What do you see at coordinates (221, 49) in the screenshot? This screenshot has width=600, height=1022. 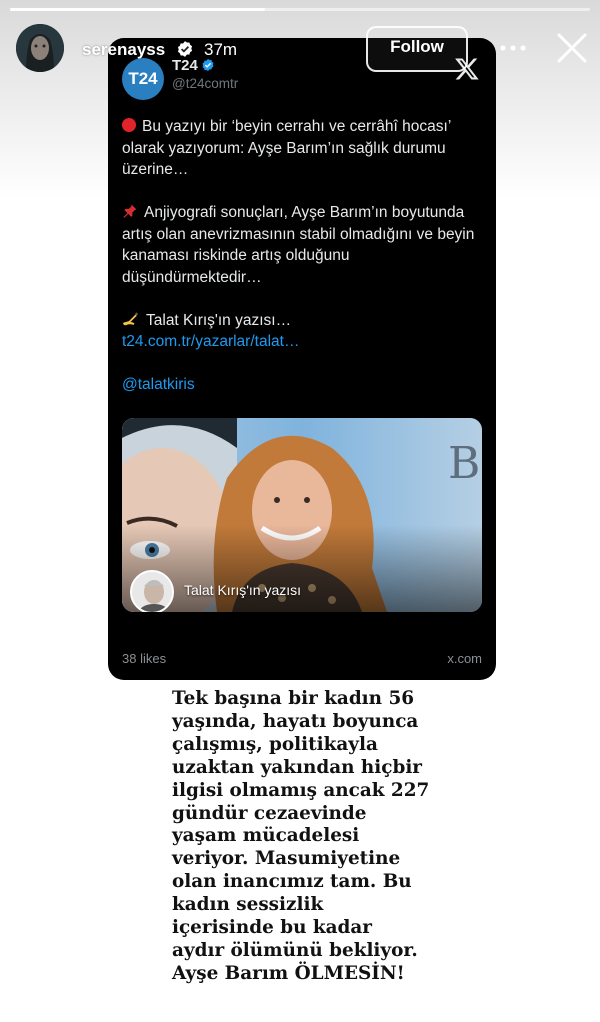 I see `story-timestamp: 37m` at bounding box center [221, 49].